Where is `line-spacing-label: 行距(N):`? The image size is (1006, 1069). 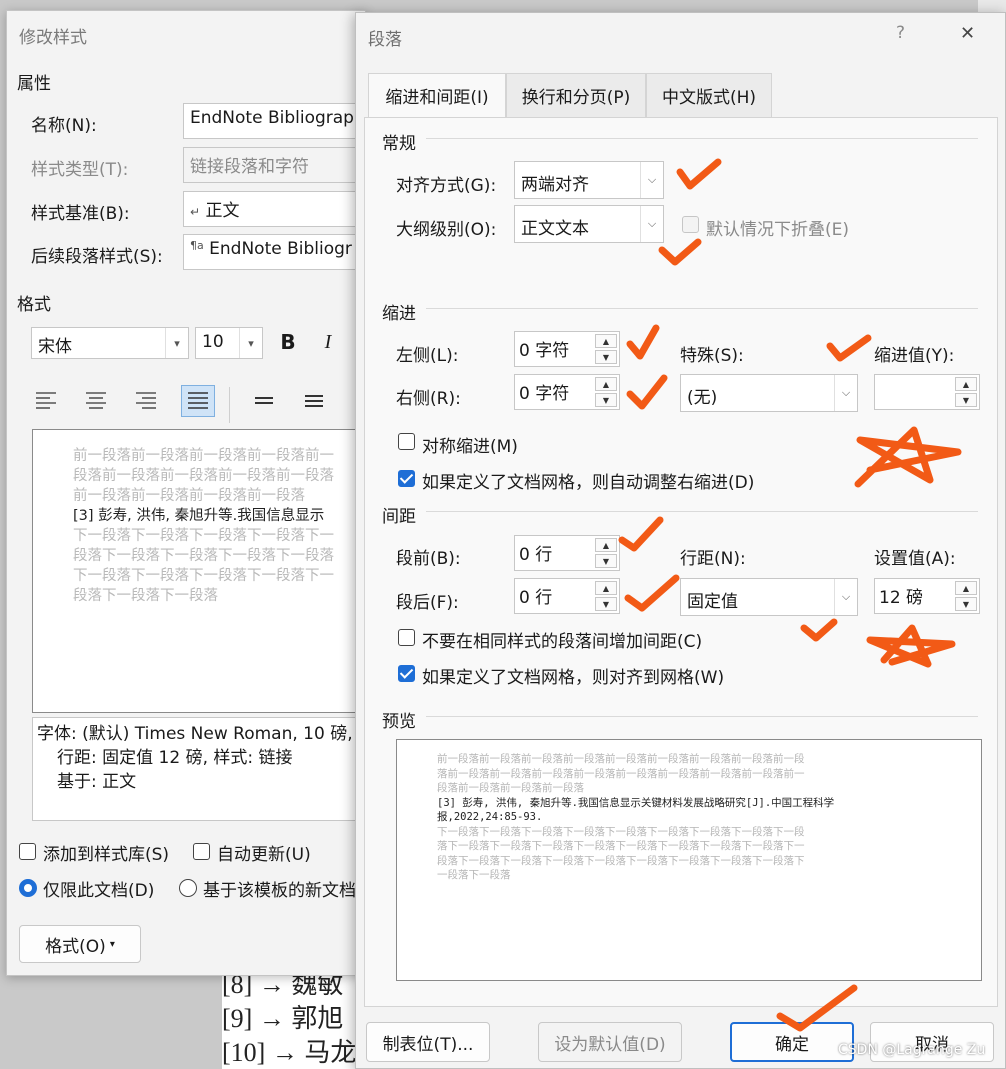 line-spacing-label: 行距(N): is located at coordinates (713, 559).